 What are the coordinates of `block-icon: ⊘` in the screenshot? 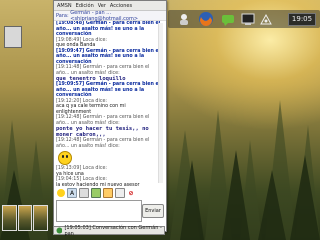 It's located at (131, 193).